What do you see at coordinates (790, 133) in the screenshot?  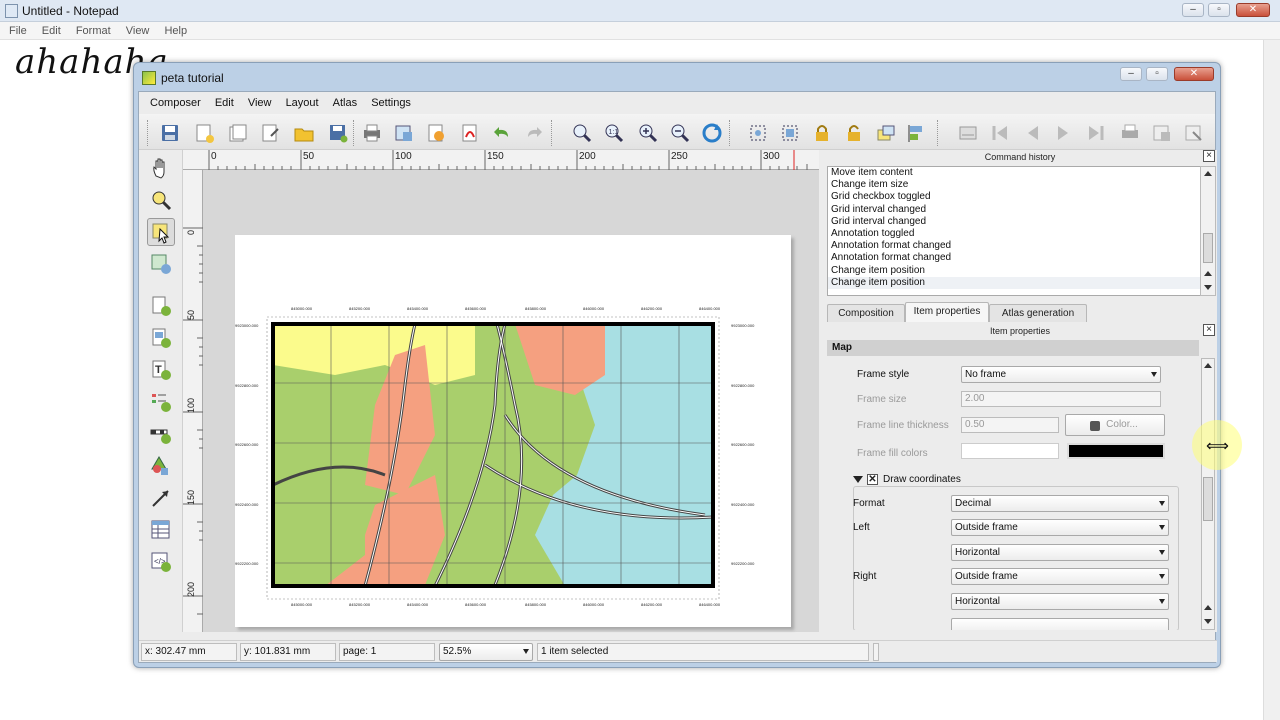 I see `group-icon` at bounding box center [790, 133].